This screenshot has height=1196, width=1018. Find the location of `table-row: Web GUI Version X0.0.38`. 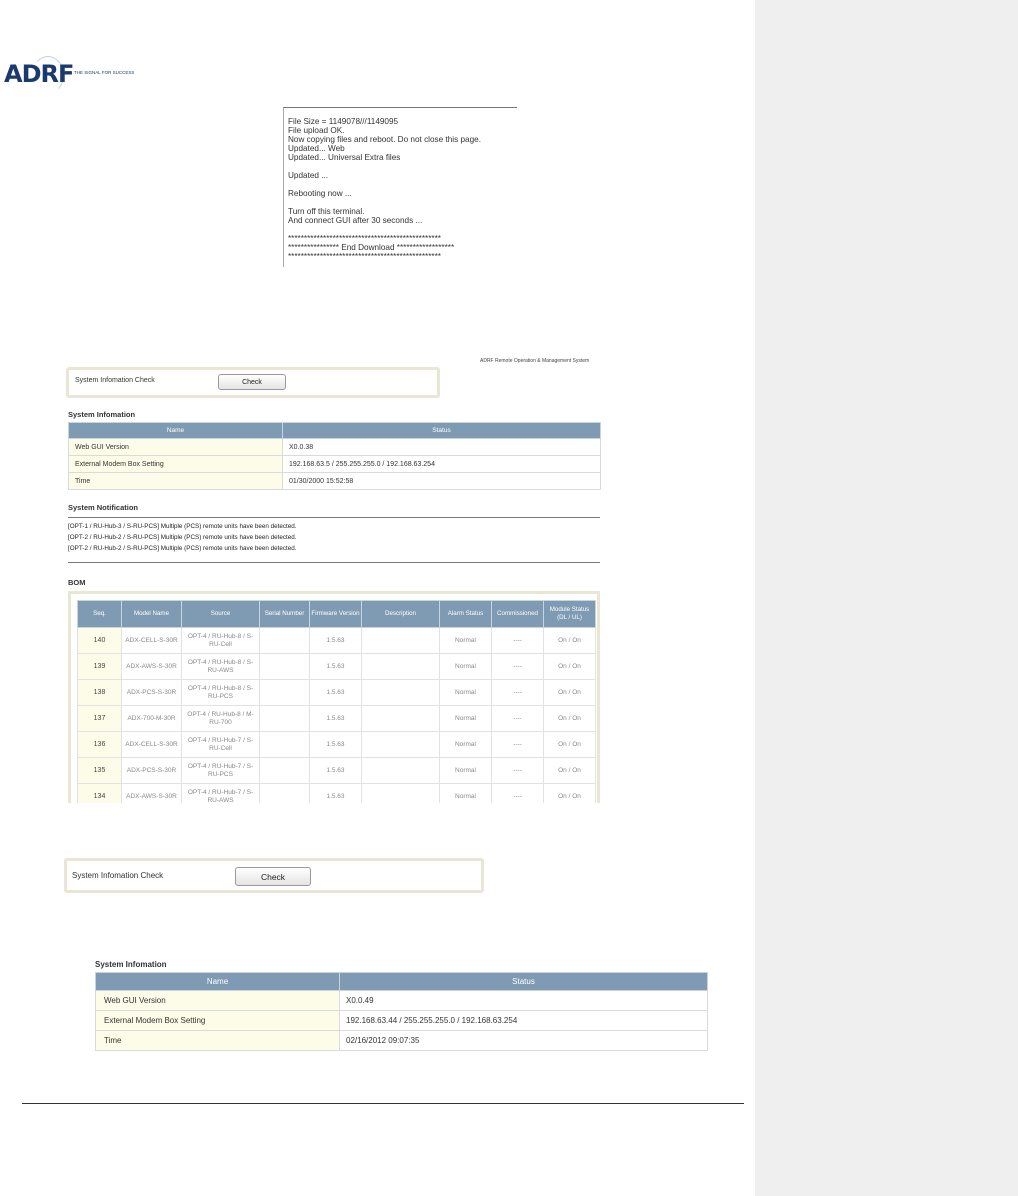

table-row: Web GUI Version X0.0.38 is located at coordinates (334, 447).